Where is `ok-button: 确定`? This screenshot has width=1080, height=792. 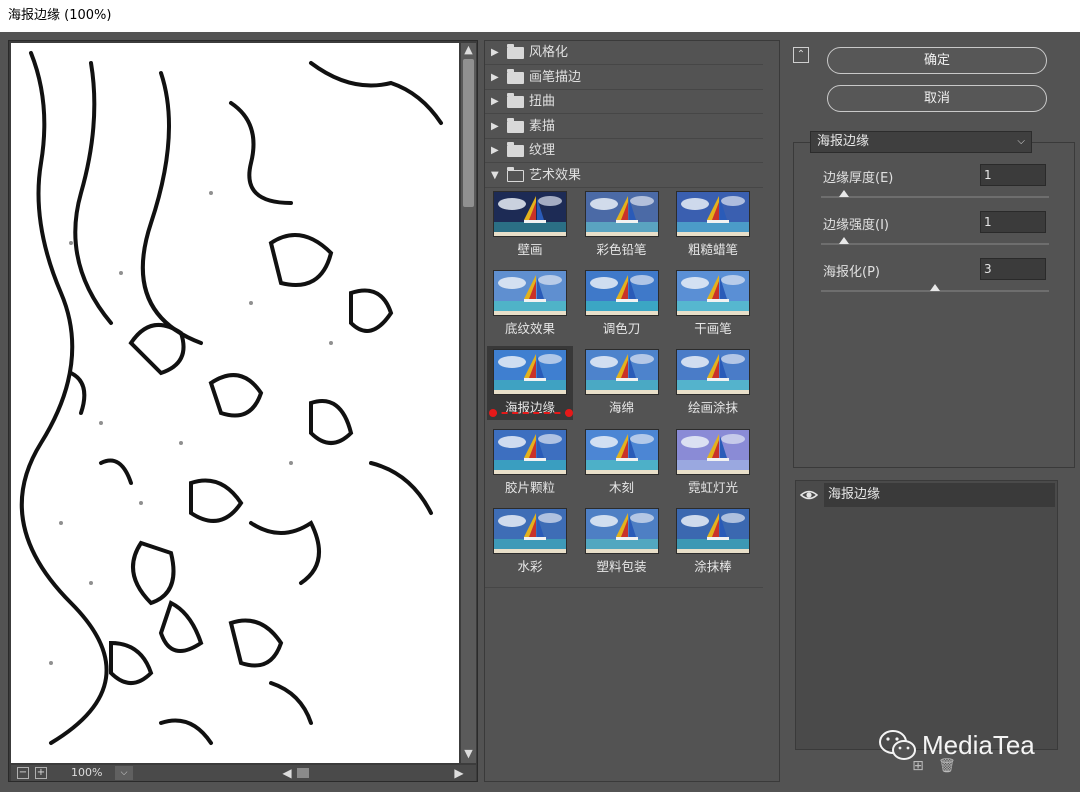 ok-button: 确定 is located at coordinates (937, 60).